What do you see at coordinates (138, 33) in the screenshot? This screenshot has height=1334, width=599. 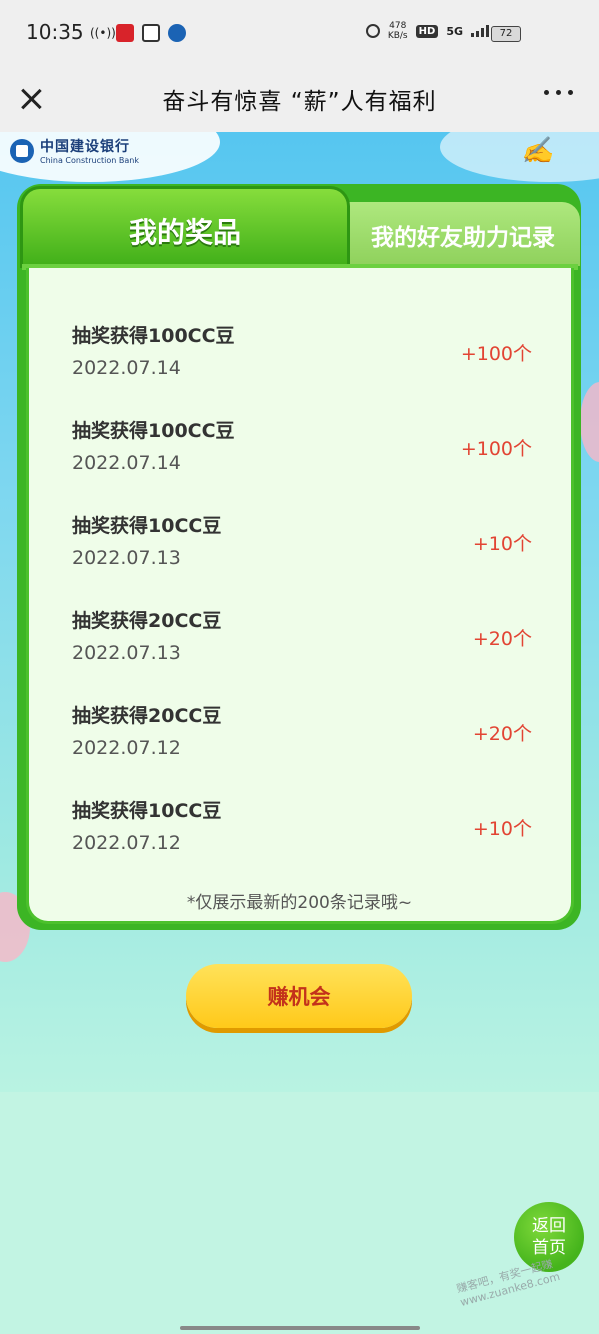 I see `notification-icons: ((•))` at bounding box center [138, 33].